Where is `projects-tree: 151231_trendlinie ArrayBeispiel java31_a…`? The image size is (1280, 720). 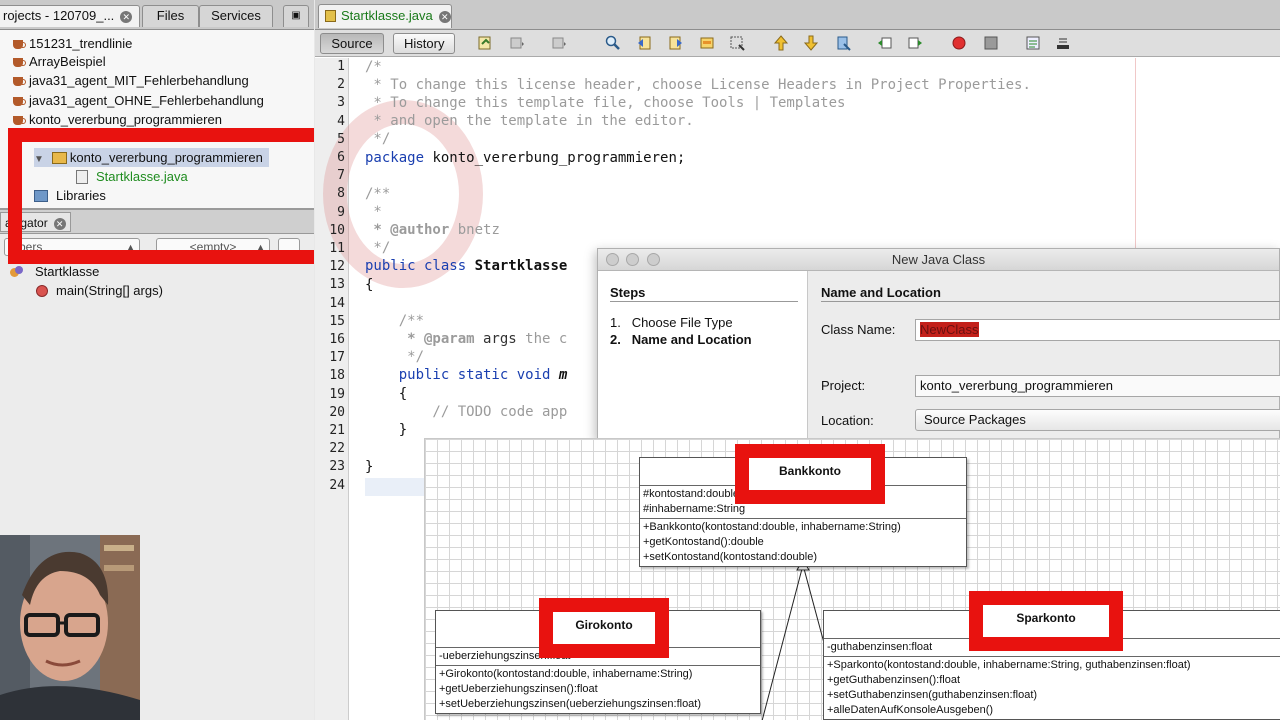 projects-tree: 151231_trendlinie ArrayBeispiel java31_a… is located at coordinates (157, 119).